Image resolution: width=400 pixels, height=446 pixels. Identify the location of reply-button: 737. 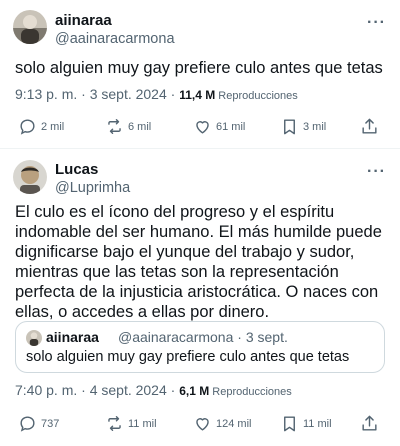
(38, 423).